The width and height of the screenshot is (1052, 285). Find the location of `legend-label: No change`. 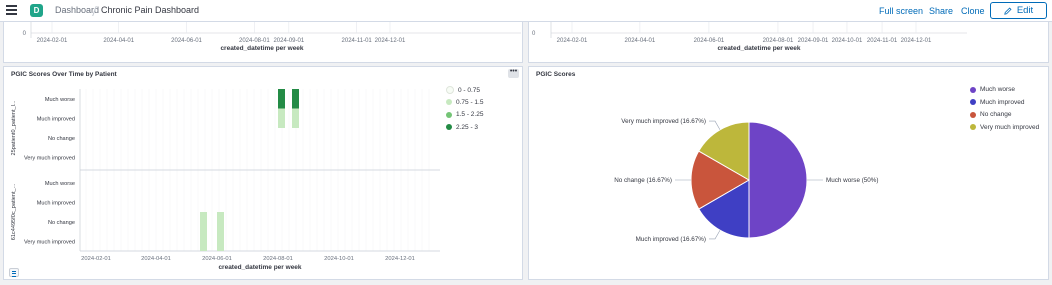

legend-label: No change is located at coordinates (996, 114).